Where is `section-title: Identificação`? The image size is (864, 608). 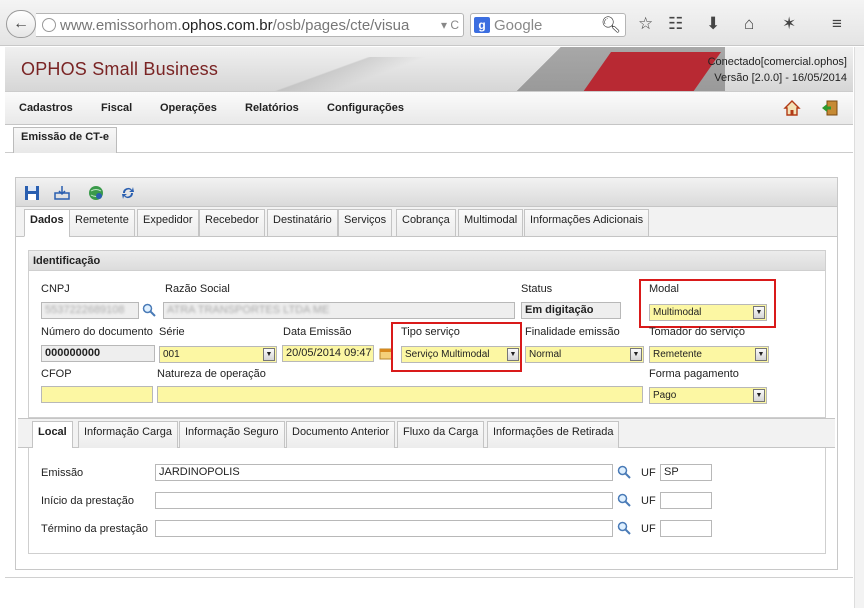 section-title: Identificação is located at coordinates (427, 261).